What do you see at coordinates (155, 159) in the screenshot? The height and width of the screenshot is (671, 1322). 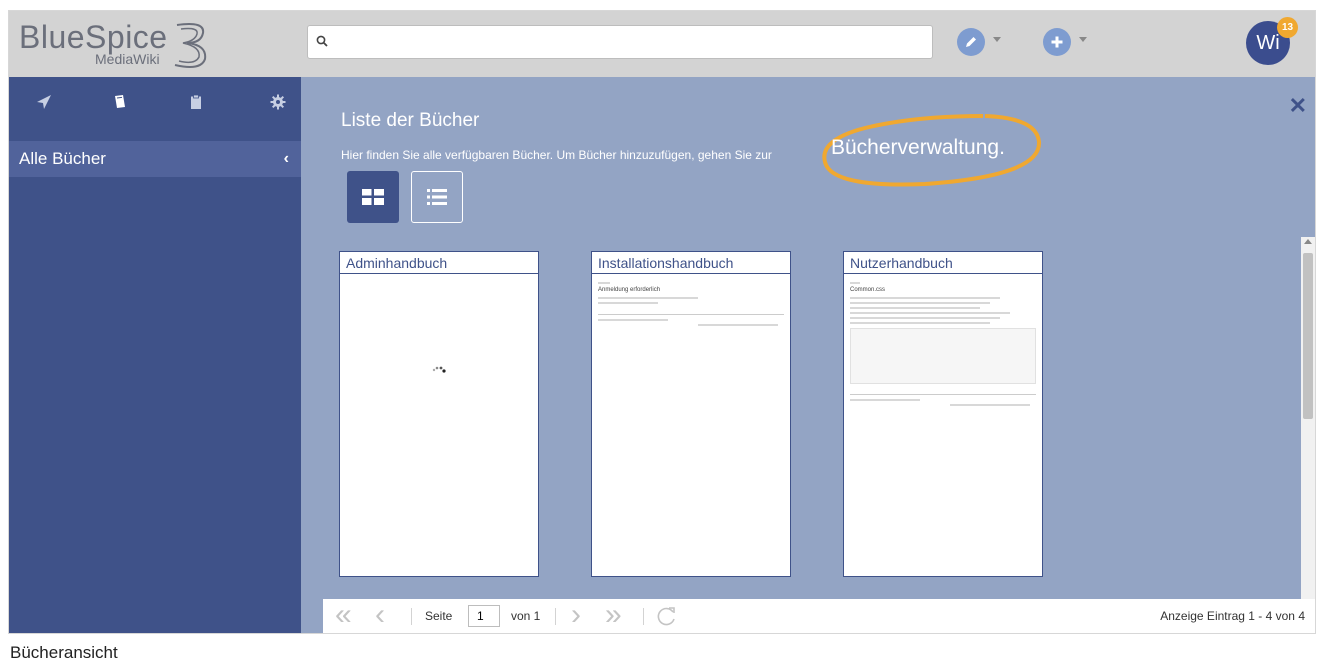 I see `sidebar-panel-header: Alle Bücher ‹` at bounding box center [155, 159].